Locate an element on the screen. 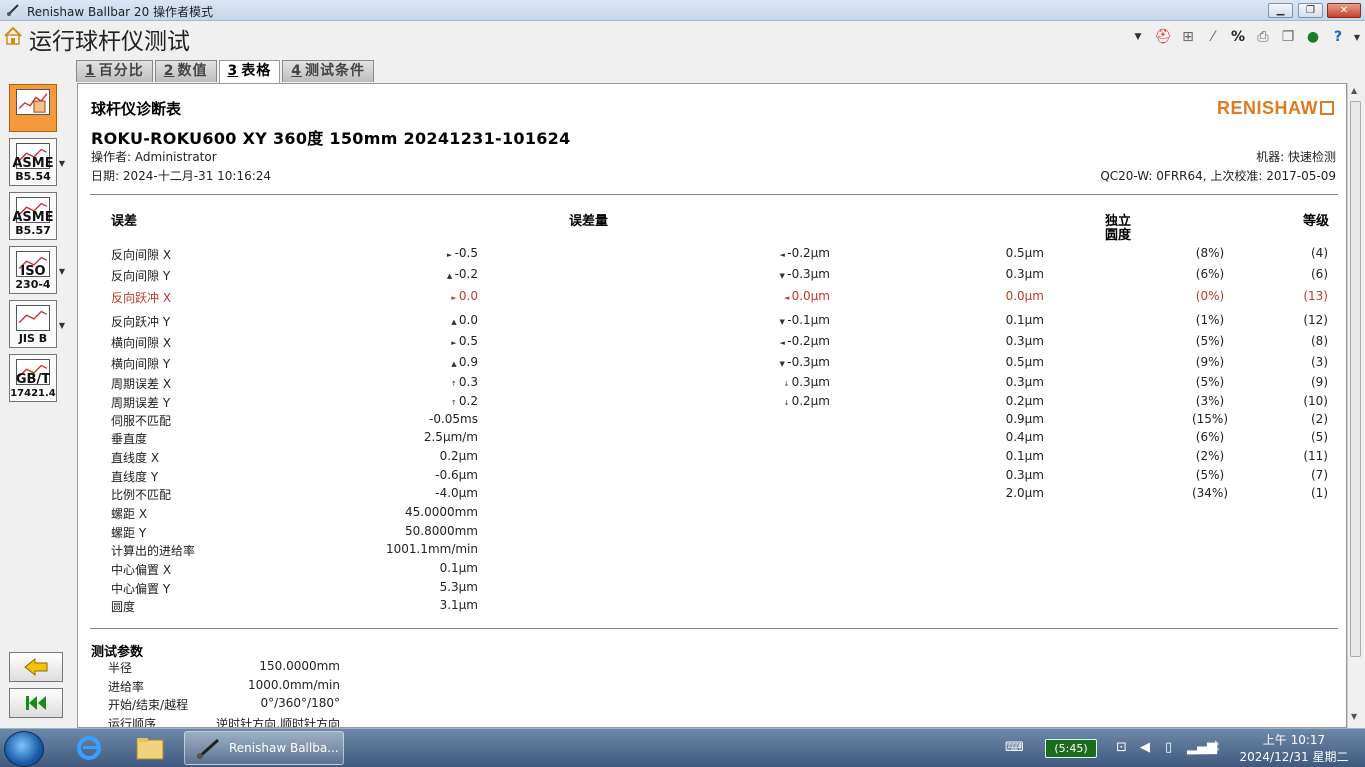 The image size is (1365, 767). tab-strip: 1 百分比 2 数值 3 表格 4 测试条件 is located at coordinates (225, 71).